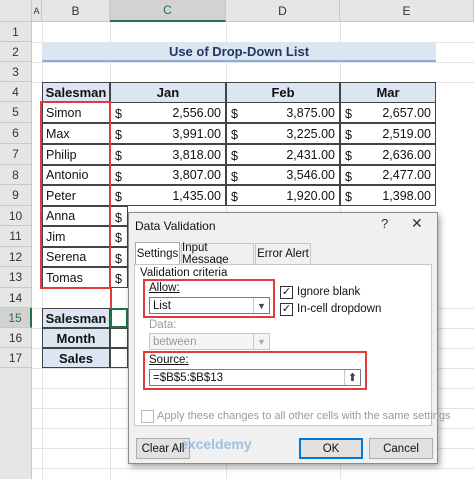  What do you see at coordinates (286, 292) in the screenshot?
I see `ignore-blank-checkbox: ✓` at bounding box center [286, 292].